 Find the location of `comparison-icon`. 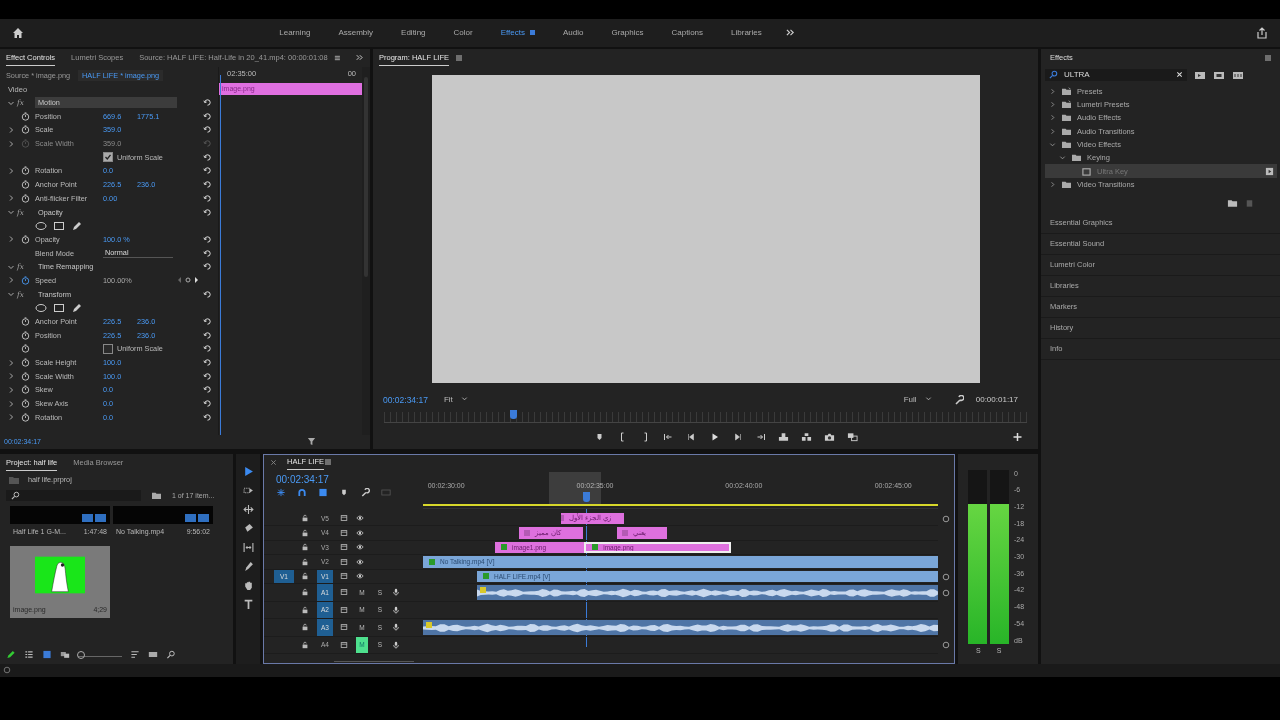

comparison-icon is located at coordinates (852, 436).